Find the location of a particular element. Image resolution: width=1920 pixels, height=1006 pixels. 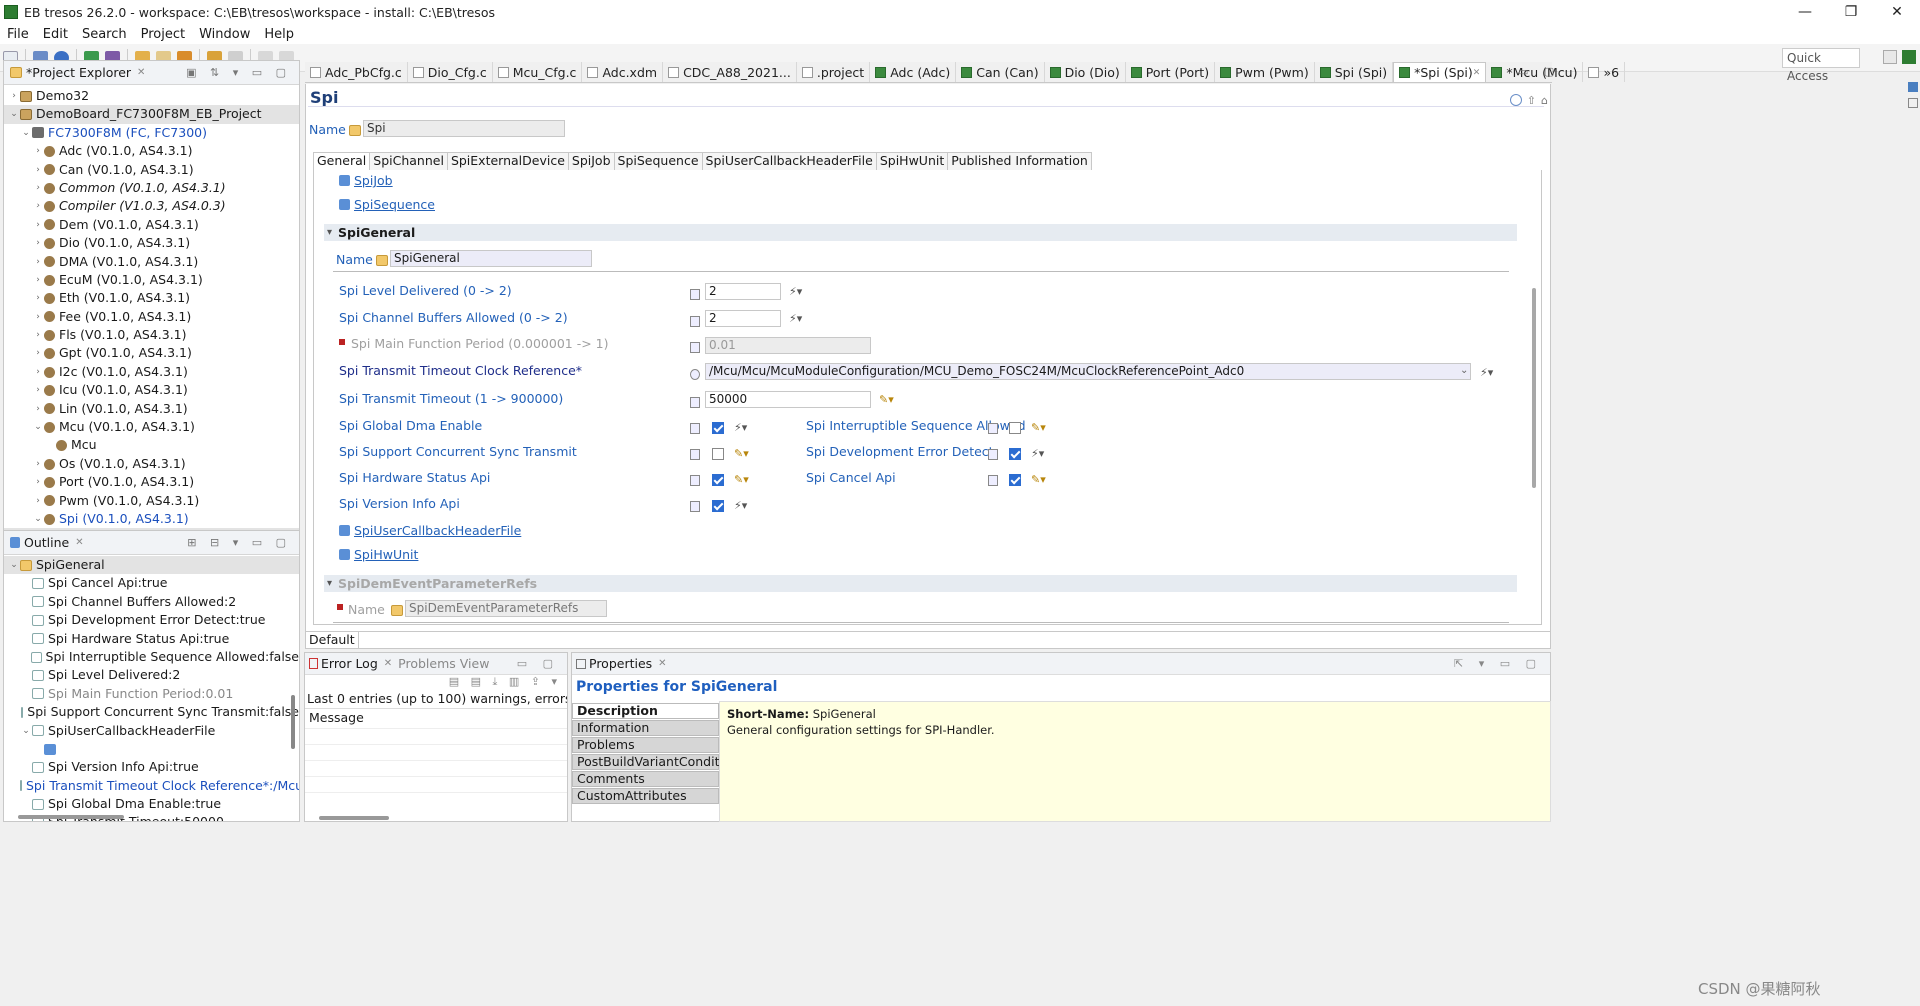

link-spiusercallbackheaderfile: SpiUserCallbackHeaderFile is located at coordinates (437, 530).